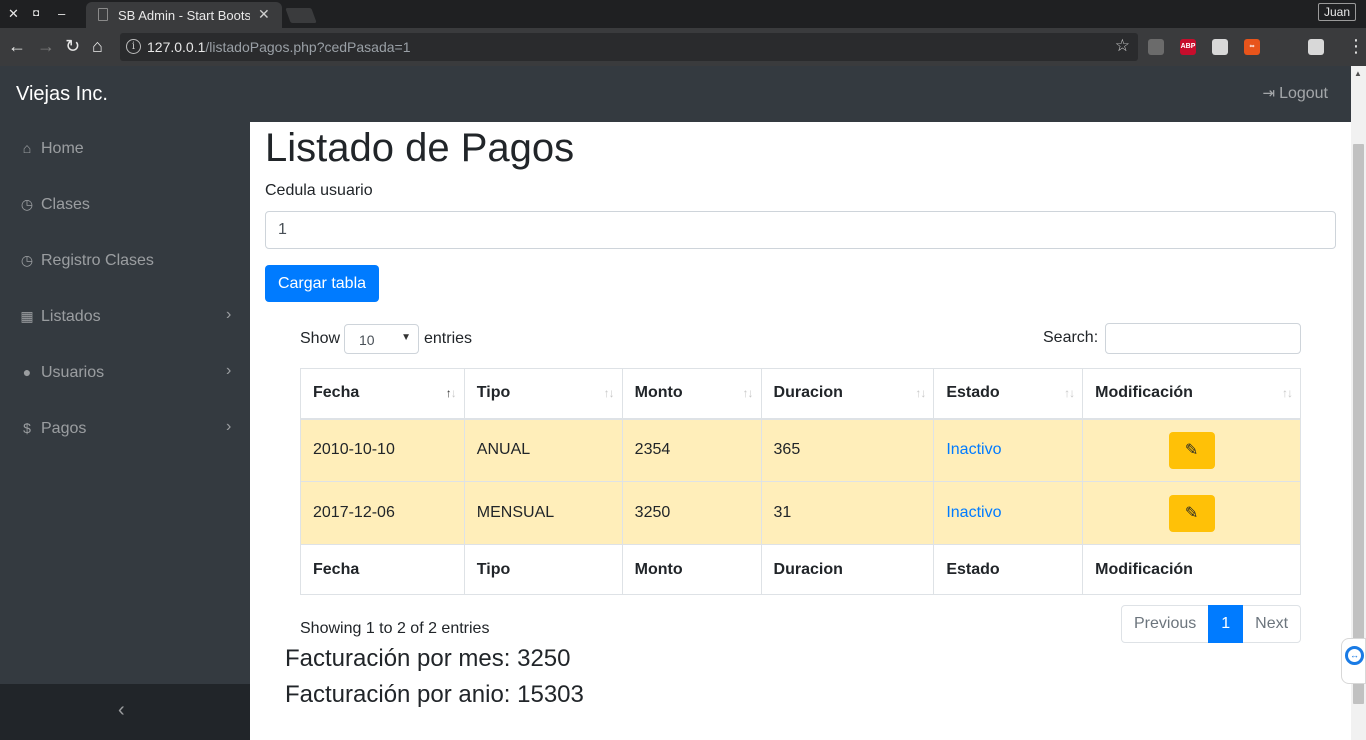 The height and width of the screenshot is (740, 1366). I want to click on close-window-icon: ✕, so click(13, 14).